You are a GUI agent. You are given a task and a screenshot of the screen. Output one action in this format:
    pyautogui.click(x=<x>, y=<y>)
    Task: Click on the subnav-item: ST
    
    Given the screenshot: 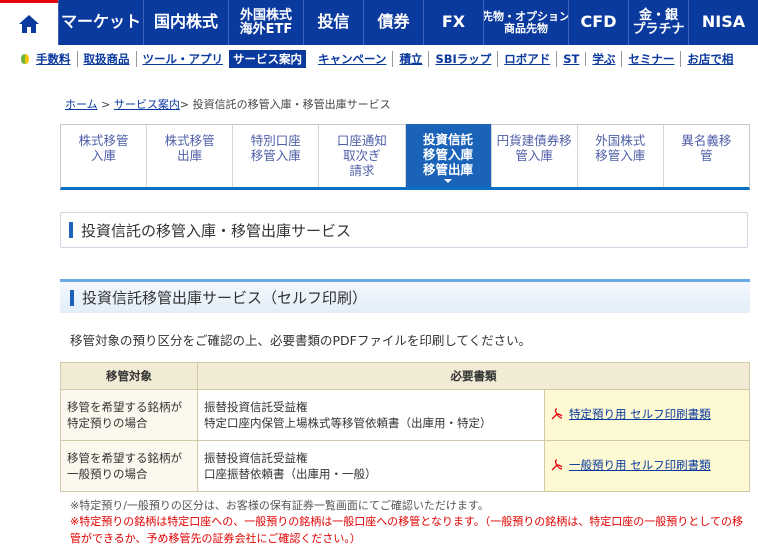 What is the action you would take?
    pyautogui.click(x=572, y=59)
    